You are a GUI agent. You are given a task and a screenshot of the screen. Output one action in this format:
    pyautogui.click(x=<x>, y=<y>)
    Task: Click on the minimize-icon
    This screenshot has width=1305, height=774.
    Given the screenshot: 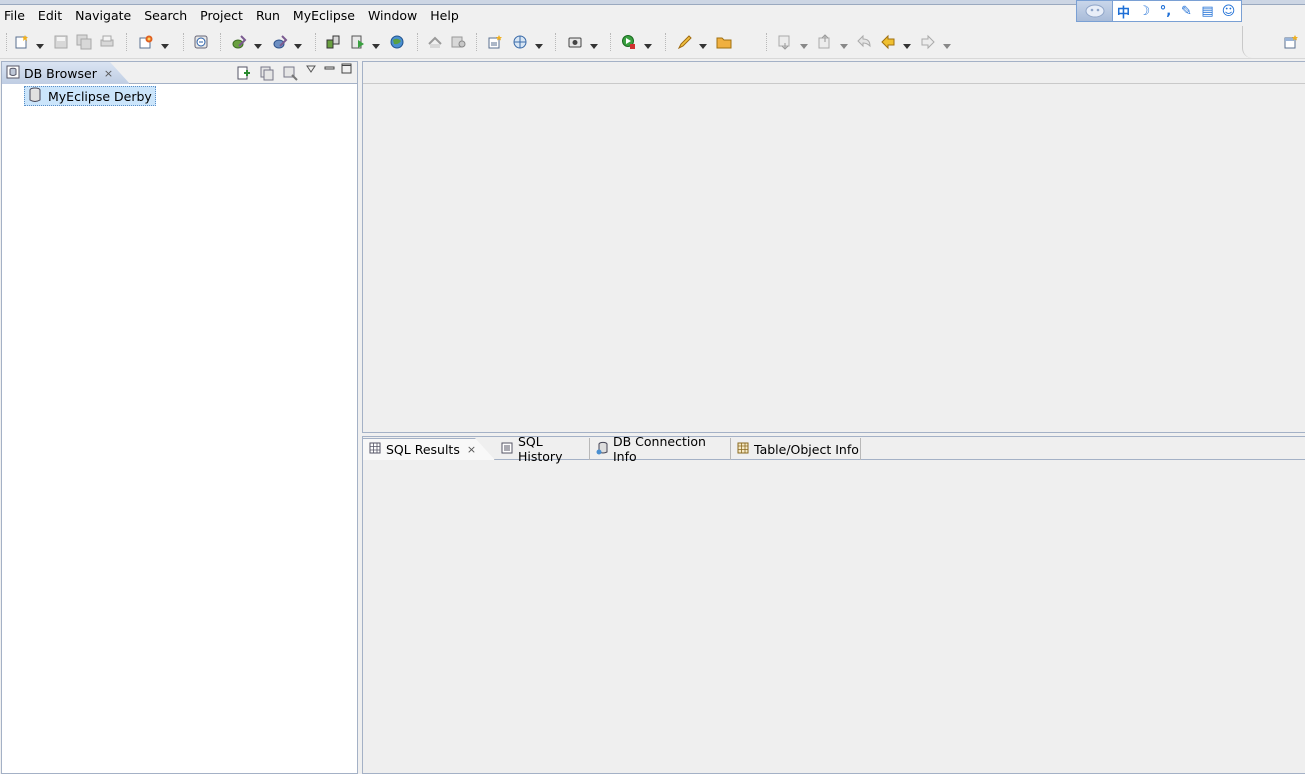 What is the action you would take?
    pyautogui.click(x=329, y=71)
    